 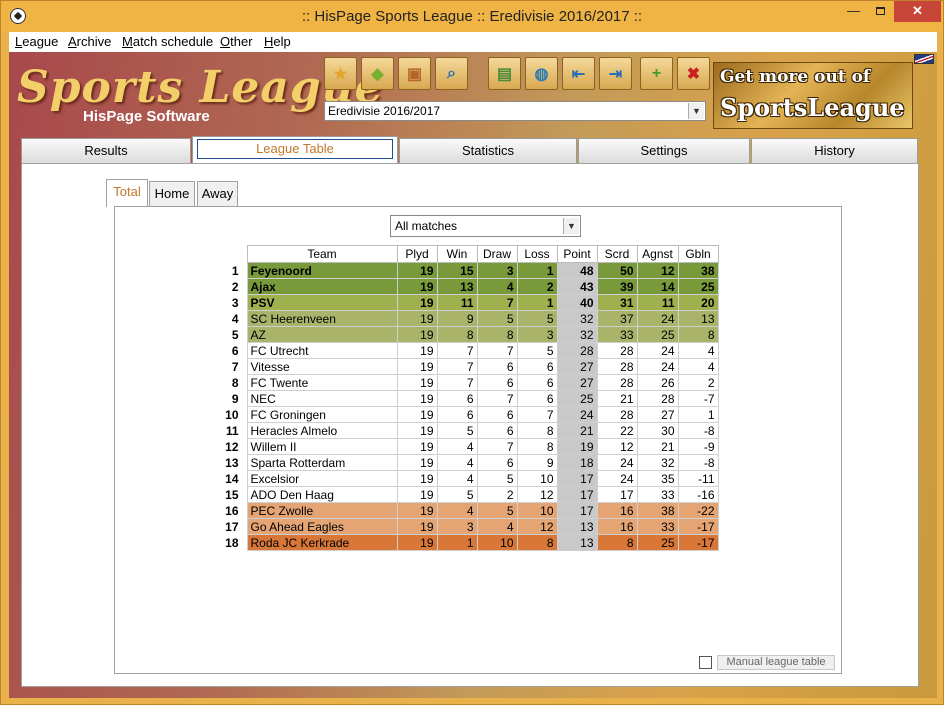 I want to click on table-row: 1 Feyenoord 19 15 3 1 48 50 12 38, so click(x=470, y=270).